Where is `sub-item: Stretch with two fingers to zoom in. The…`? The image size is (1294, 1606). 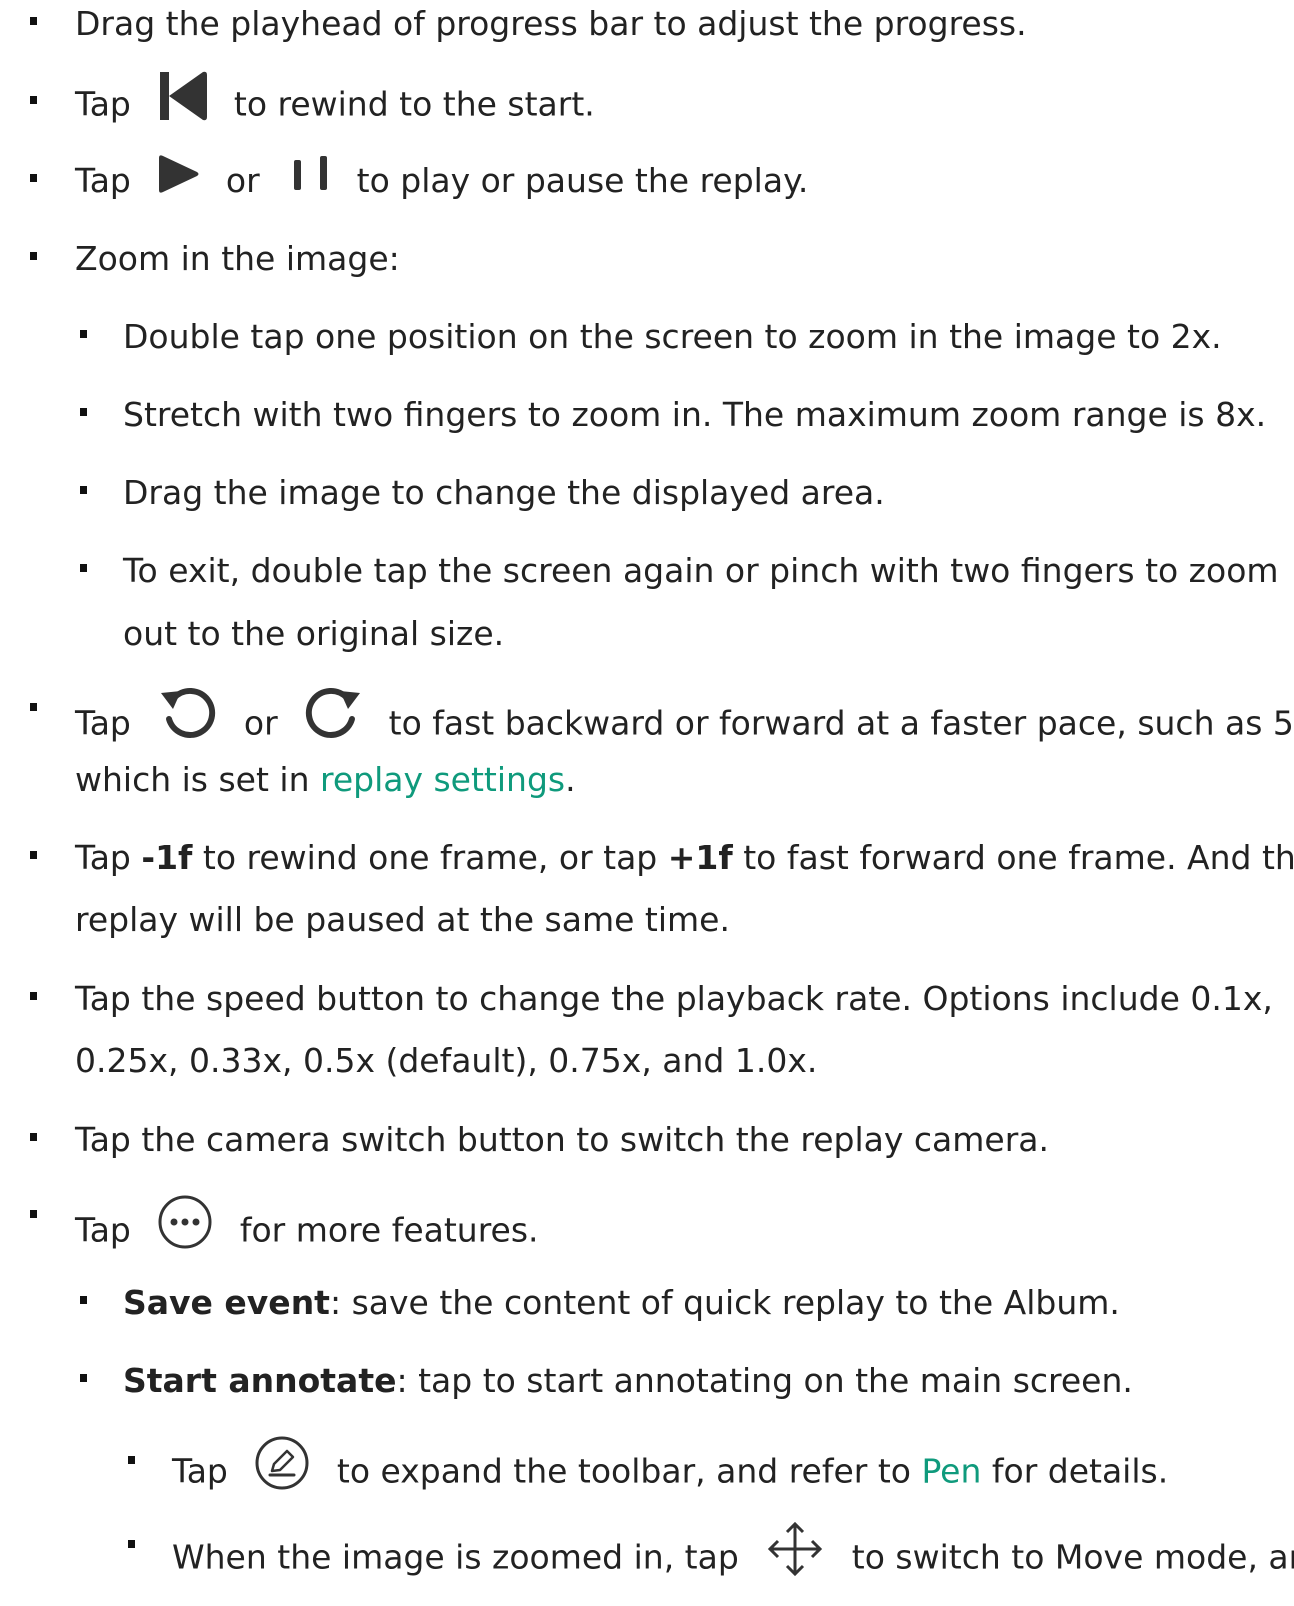
sub-item: Stretch with two fingers to zoom in. The… is located at coordinates (694, 415).